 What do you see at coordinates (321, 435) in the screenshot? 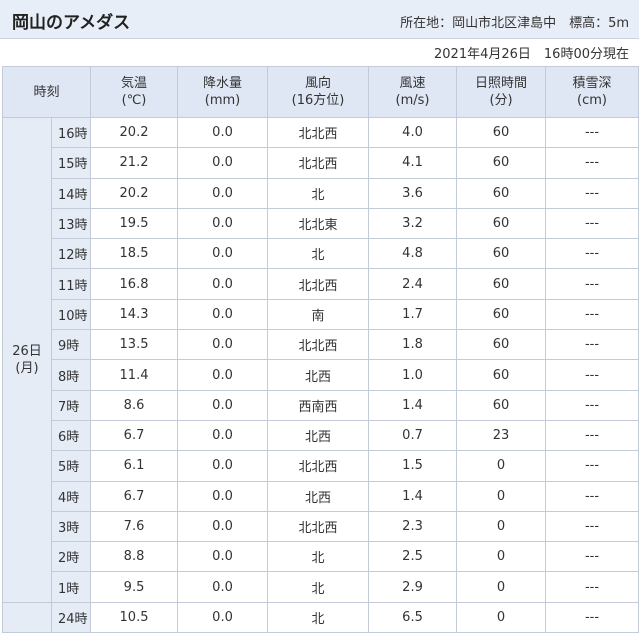
I see `table-row: 6時 6.7 0.0 北西 0.7 23 ---` at bounding box center [321, 435].